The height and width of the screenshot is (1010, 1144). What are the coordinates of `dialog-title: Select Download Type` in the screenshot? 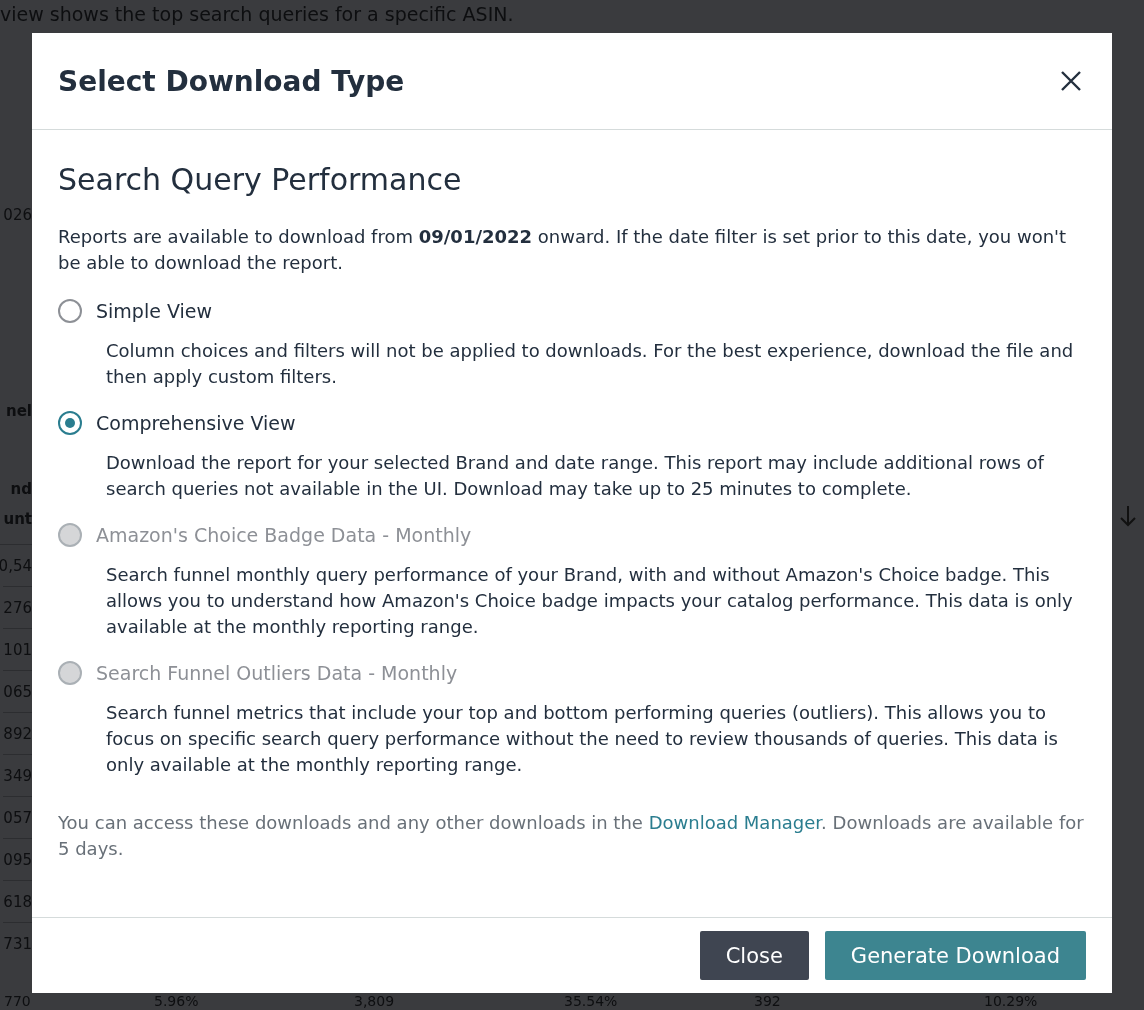 It's located at (231, 81).